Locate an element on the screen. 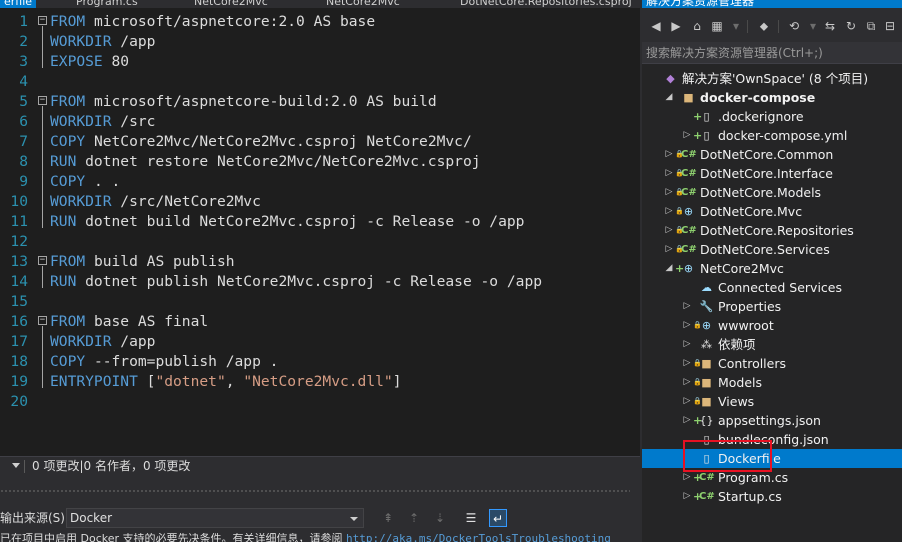 The height and width of the screenshot is (542, 902). tree-item: ▷ ⁂ 依赖项 is located at coordinates (772, 344).